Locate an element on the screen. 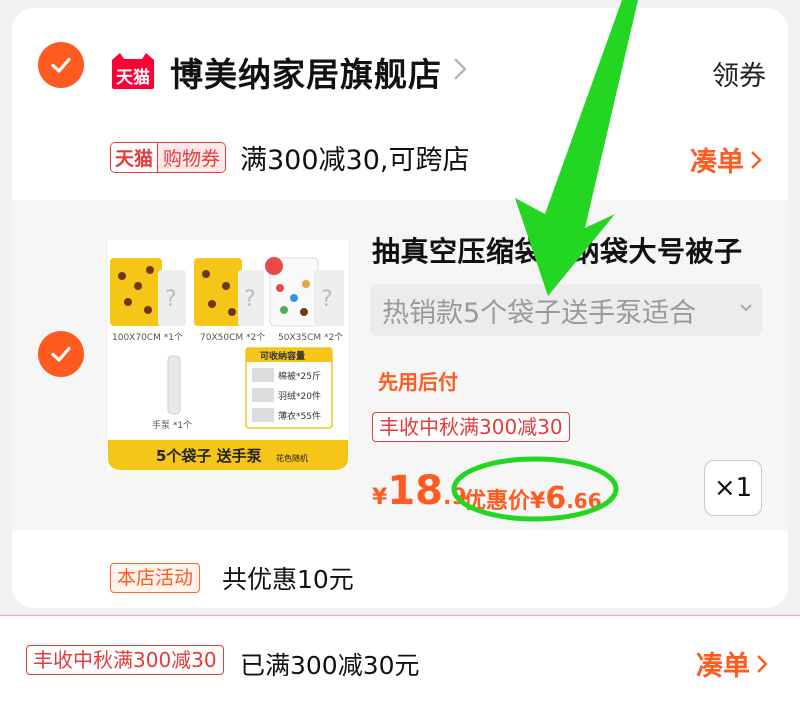 This screenshot has height=708, width=800. shop-activity-text: 共优惠10元 is located at coordinates (288, 579).